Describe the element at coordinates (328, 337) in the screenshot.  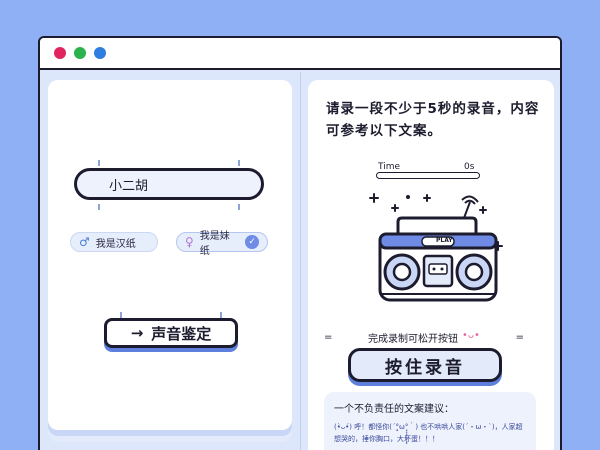
I see `hint-left-mark: =` at that location.